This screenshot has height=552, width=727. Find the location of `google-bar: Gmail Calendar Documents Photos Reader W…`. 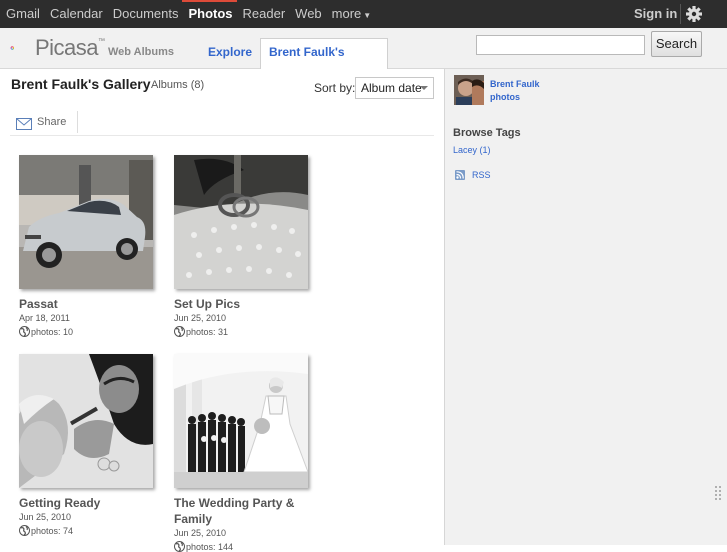

google-bar: Gmail Calendar Documents Photos Reader W… is located at coordinates (363, 14).